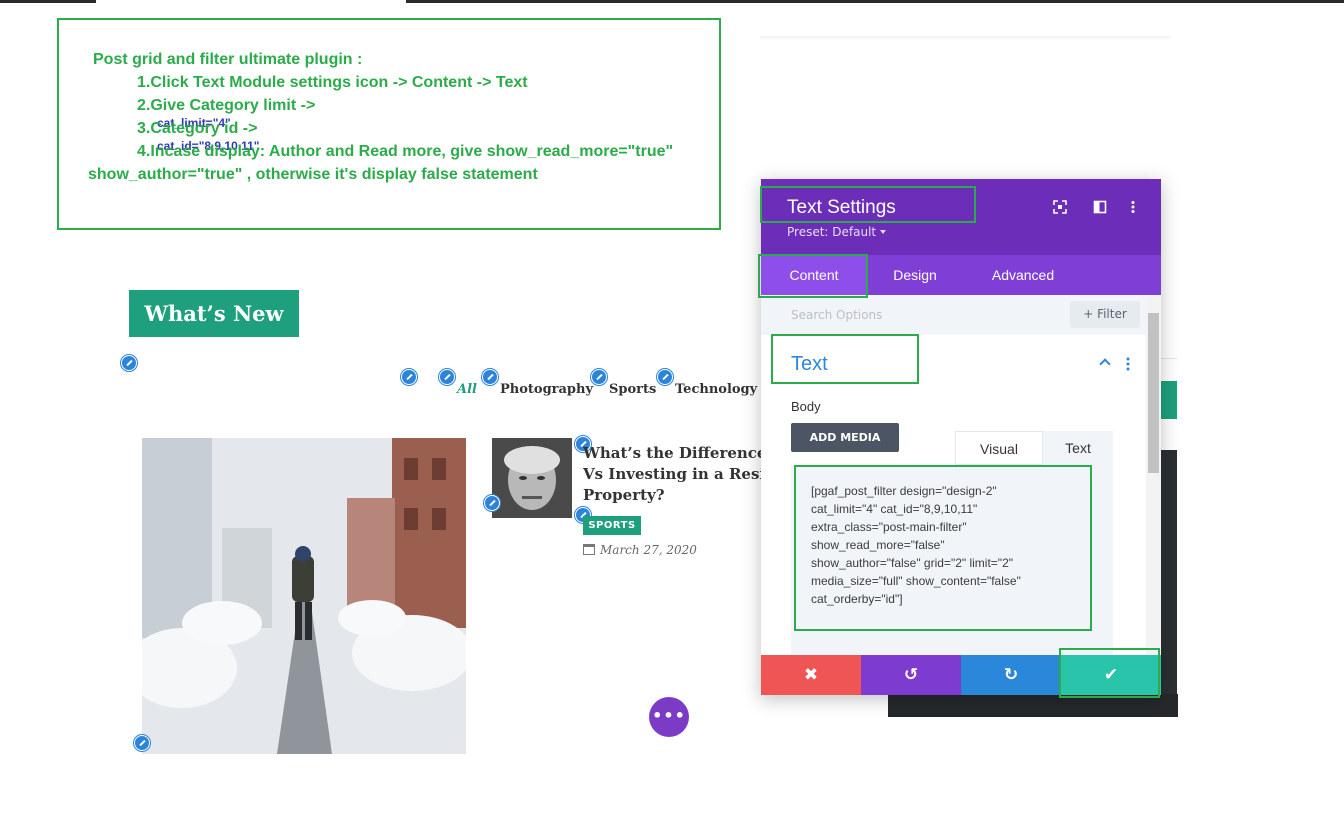  What do you see at coordinates (1111, 675) in the screenshot?
I see `save-button: ✔` at bounding box center [1111, 675].